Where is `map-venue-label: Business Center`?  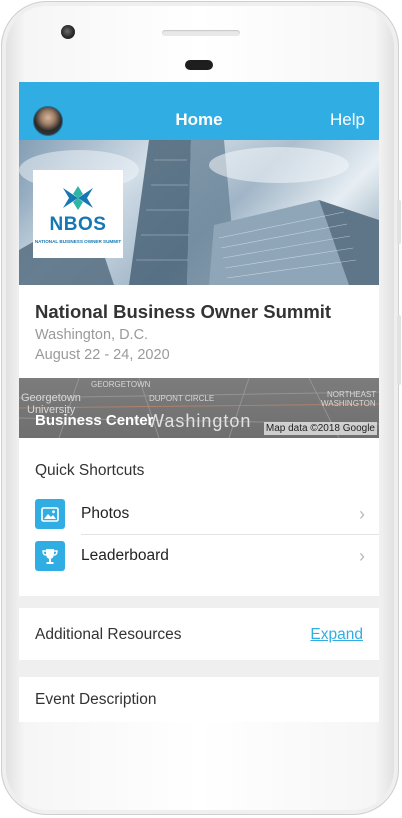
map-venue-label: Business Center is located at coordinates (94, 420).